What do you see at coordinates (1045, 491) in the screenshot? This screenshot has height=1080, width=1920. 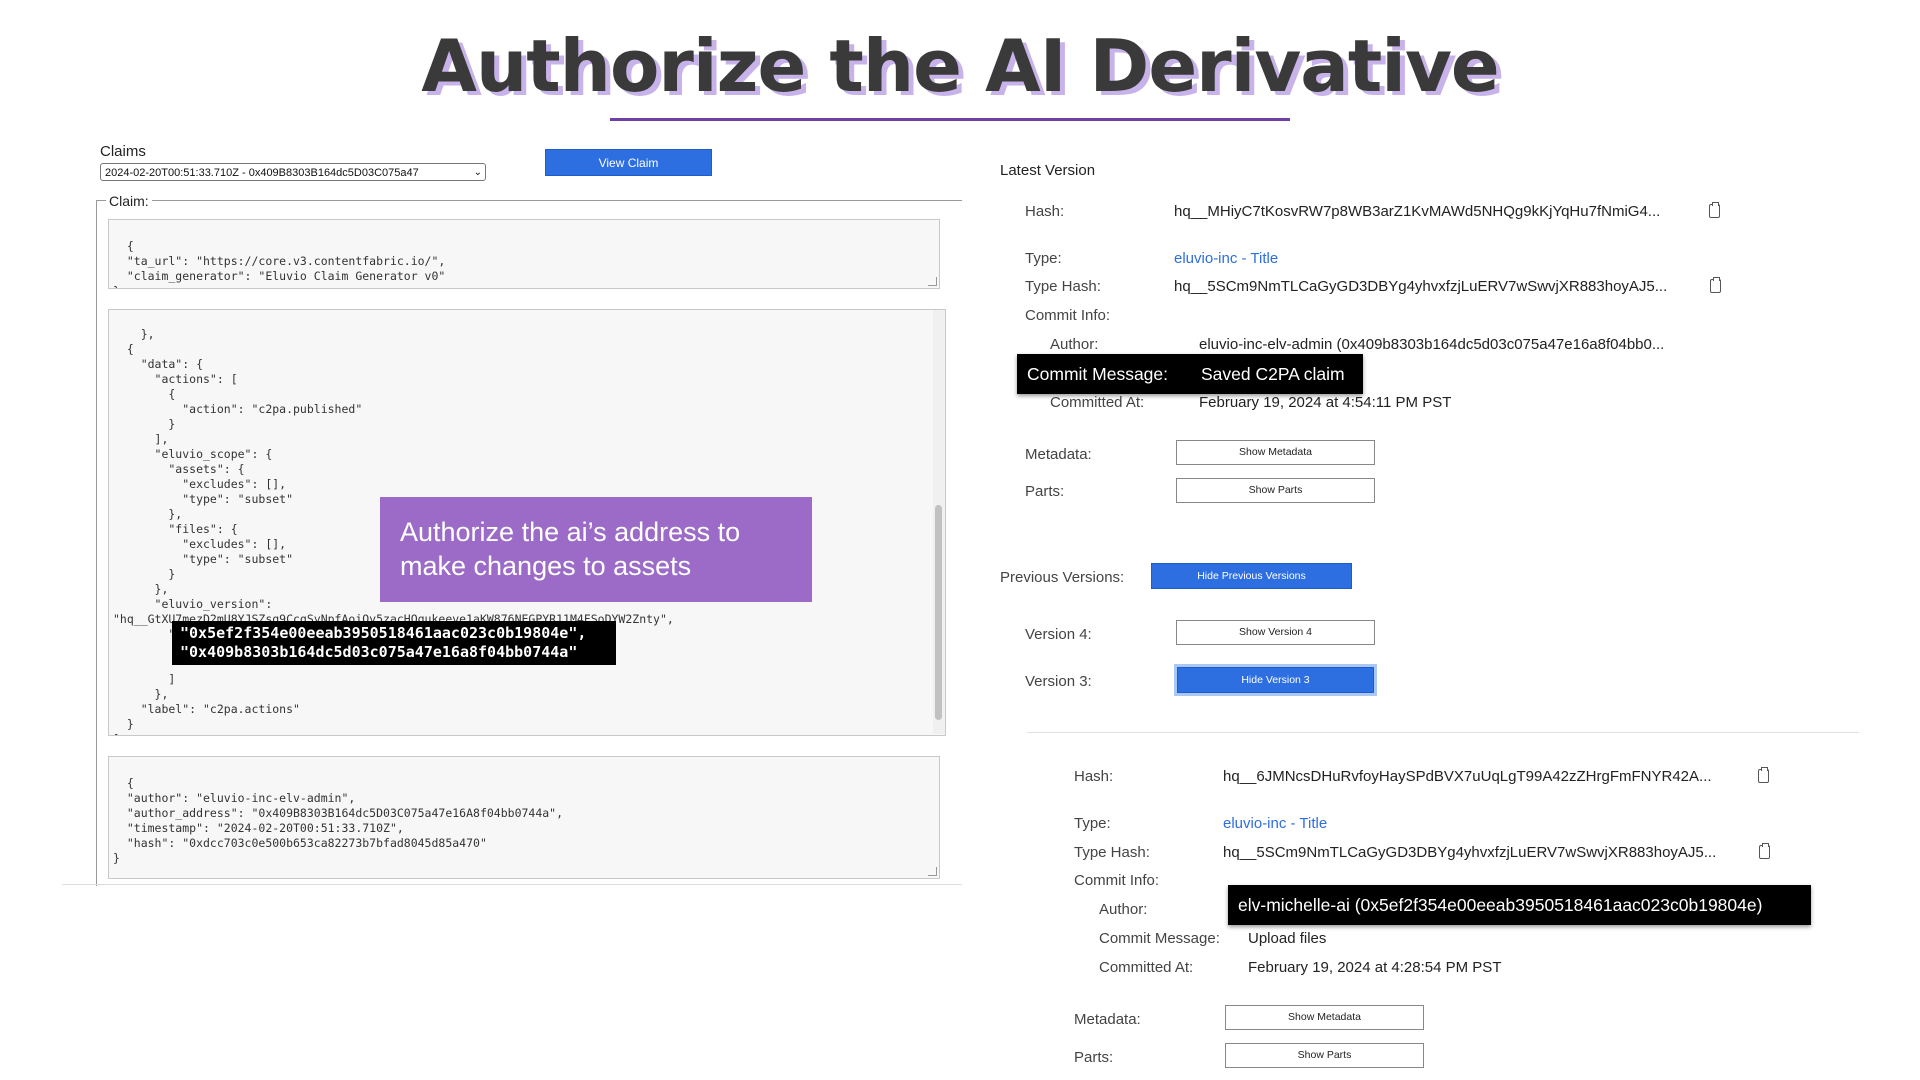 I see `parts-label: Parts:` at bounding box center [1045, 491].